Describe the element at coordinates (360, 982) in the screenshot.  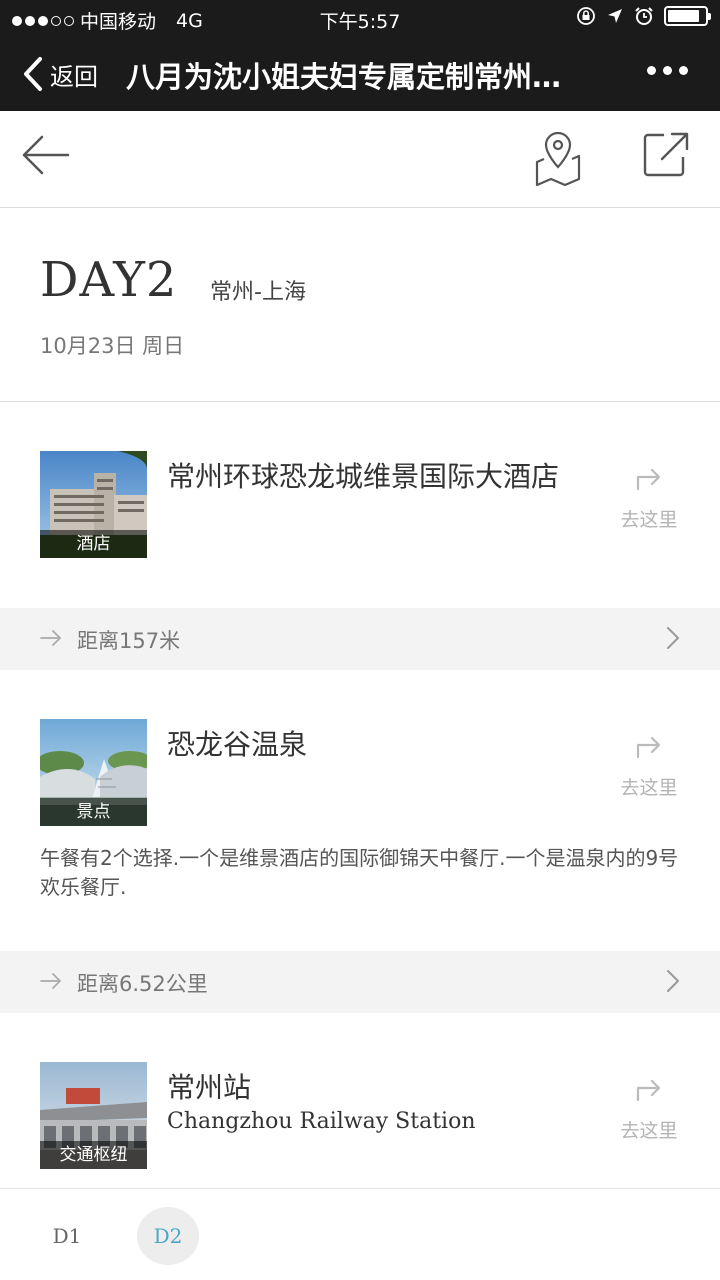
I see `distance-row: 距离6.52公里` at that location.